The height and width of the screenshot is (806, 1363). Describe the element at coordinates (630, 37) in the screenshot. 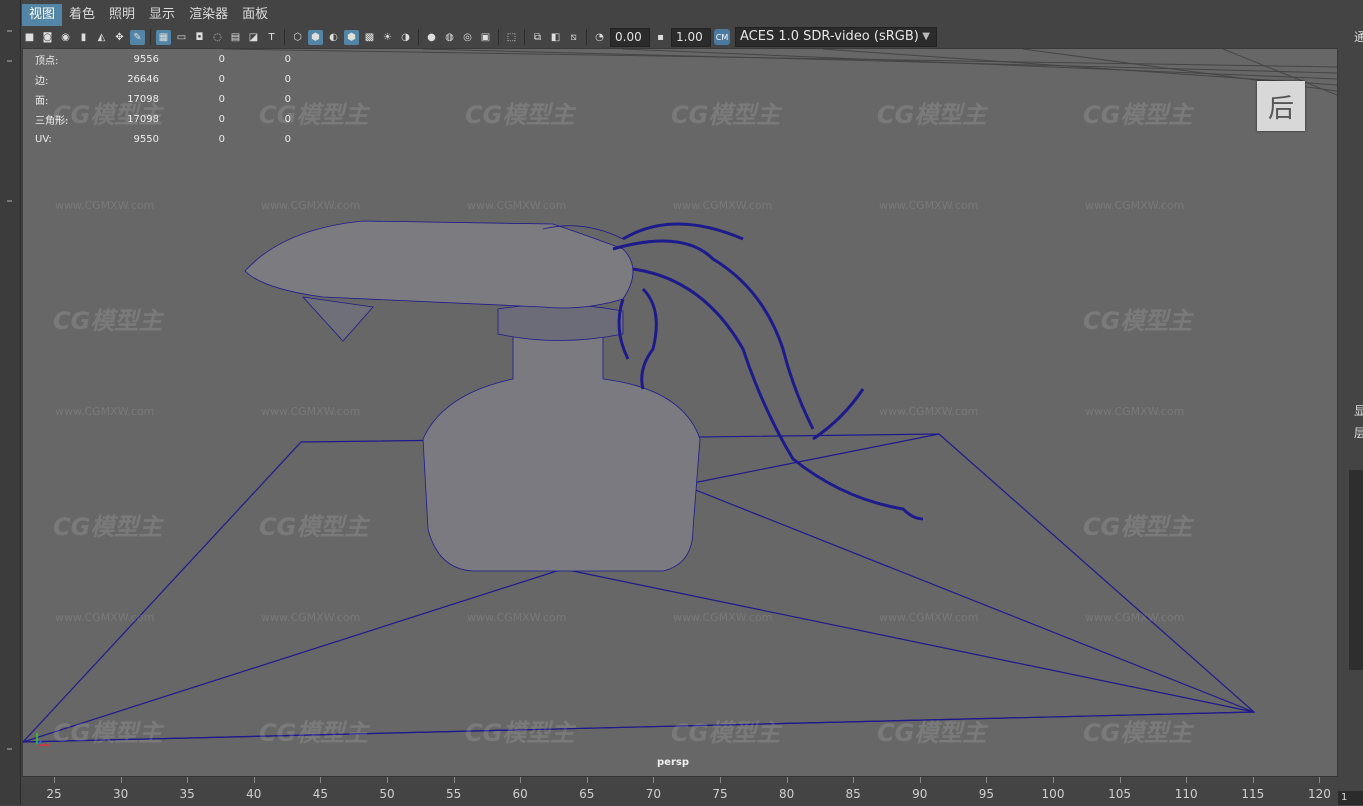

I see `exposure-field: 0.00` at that location.